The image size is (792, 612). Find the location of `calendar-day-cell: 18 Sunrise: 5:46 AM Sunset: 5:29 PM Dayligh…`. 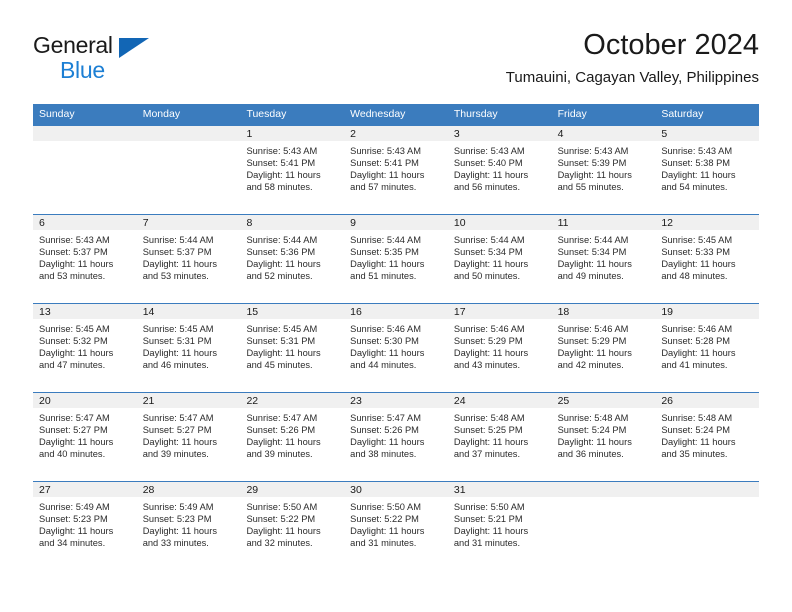

calendar-day-cell: 18 Sunrise: 5:46 AM Sunset: 5:29 PM Dayligh… is located at coordinates (603, 347).